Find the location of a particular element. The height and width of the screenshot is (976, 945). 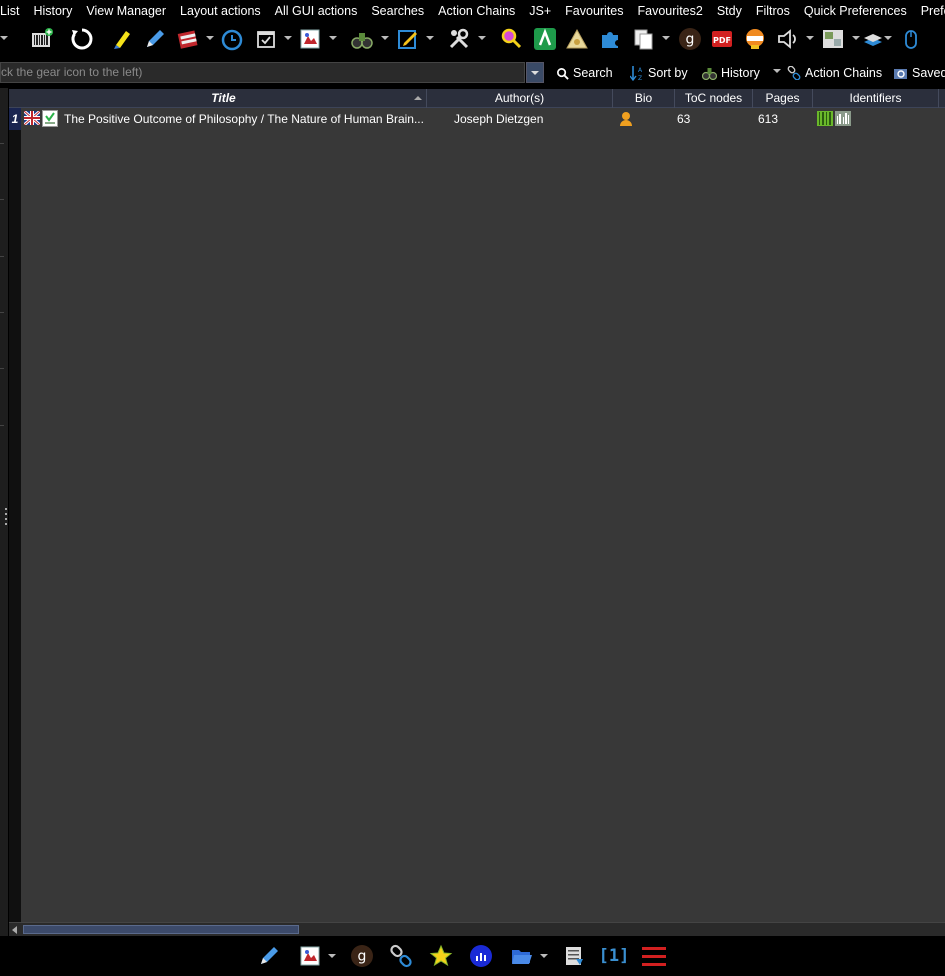

sort-by-button: AZ Sort by is located at coordinates (659, 73).